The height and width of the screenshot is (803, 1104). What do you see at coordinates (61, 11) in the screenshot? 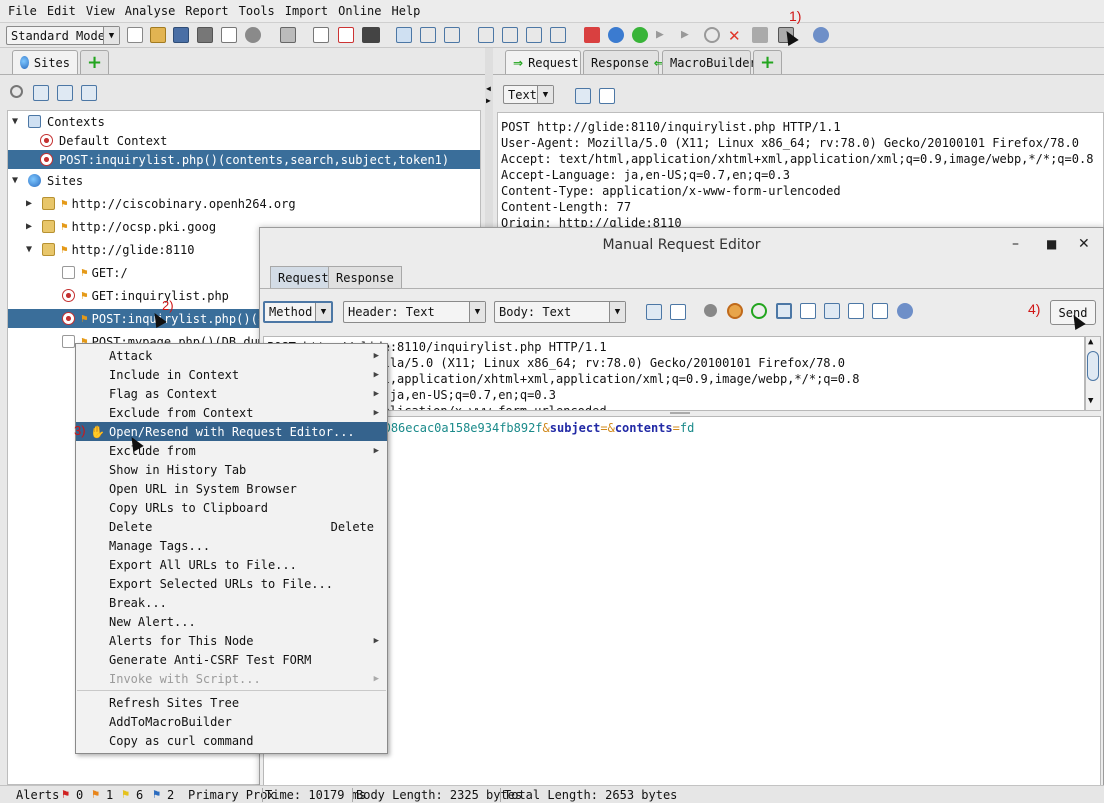
I see `menu-edit: Edit` at bounding box center [61, 11].